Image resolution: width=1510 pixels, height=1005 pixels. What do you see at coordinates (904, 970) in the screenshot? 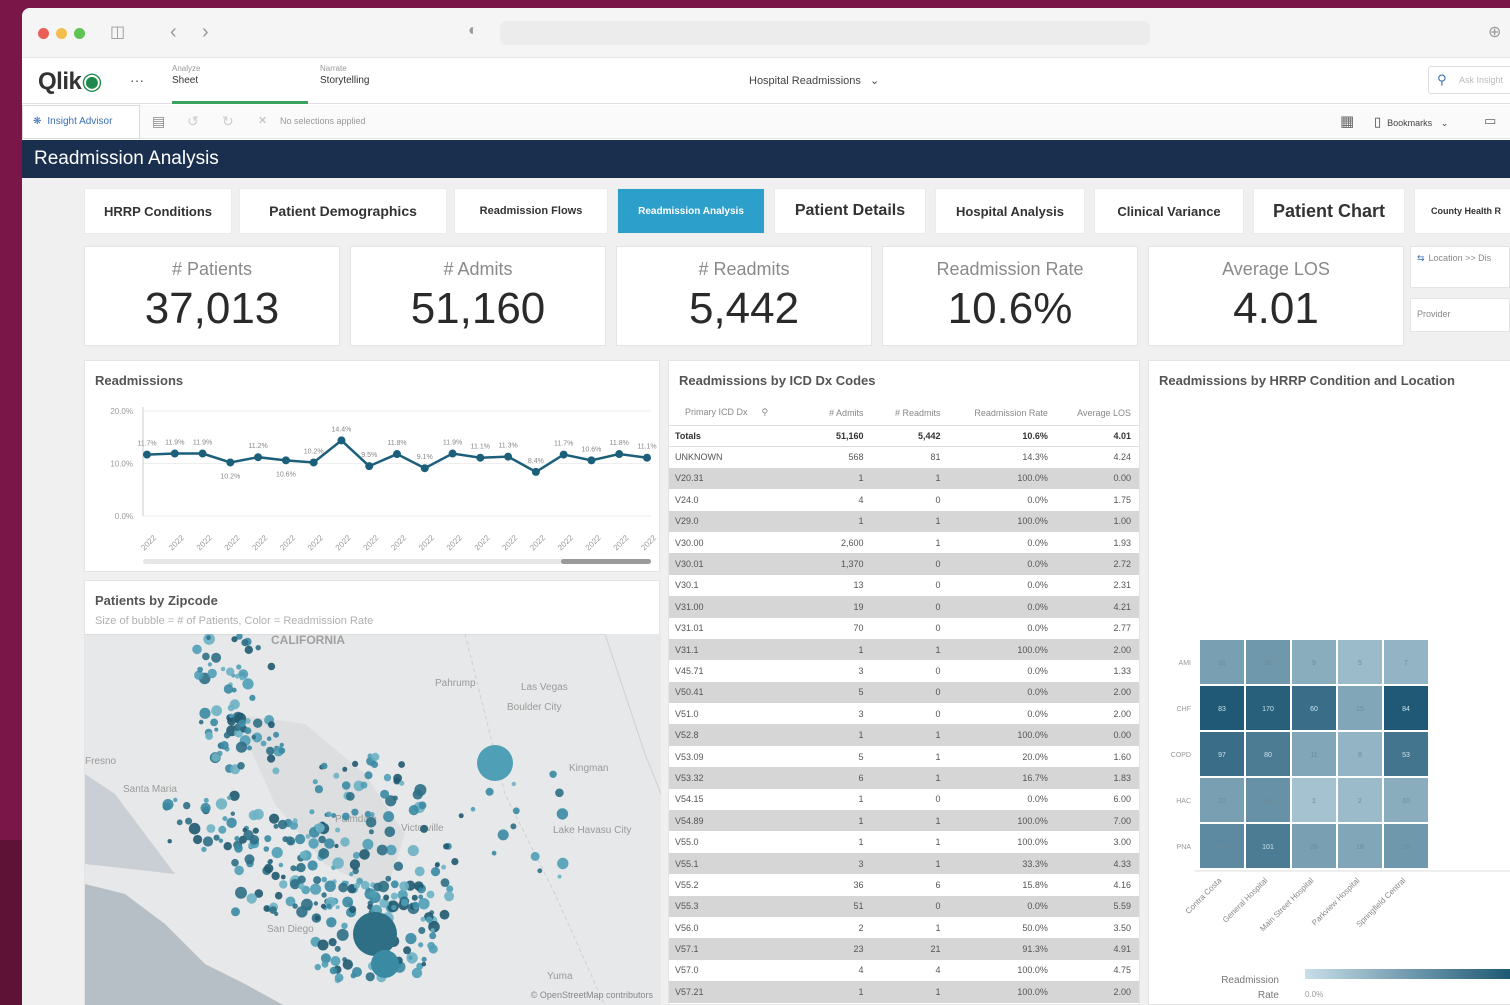
I see `table-row: V57.0 4 4 100.0% 4.75` at bounding box center [904, 970].